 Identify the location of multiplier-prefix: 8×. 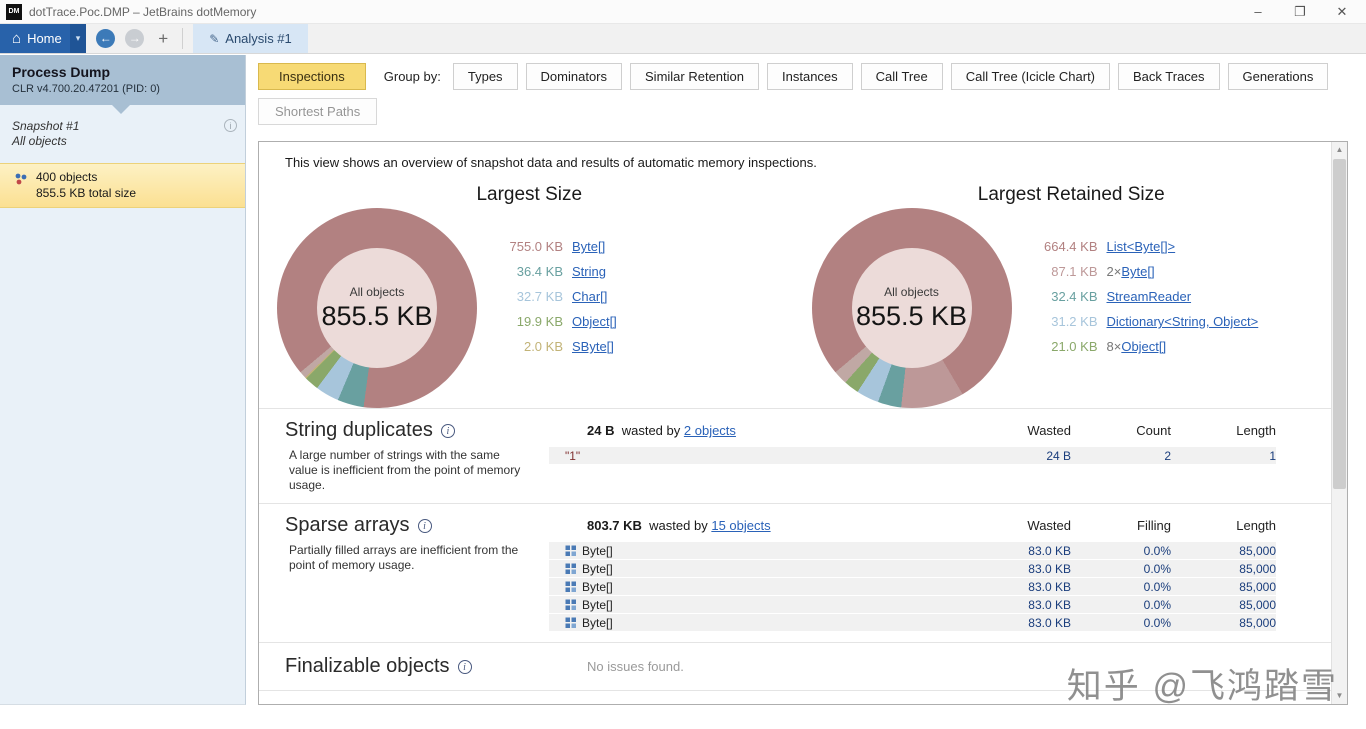
(1114, 346).